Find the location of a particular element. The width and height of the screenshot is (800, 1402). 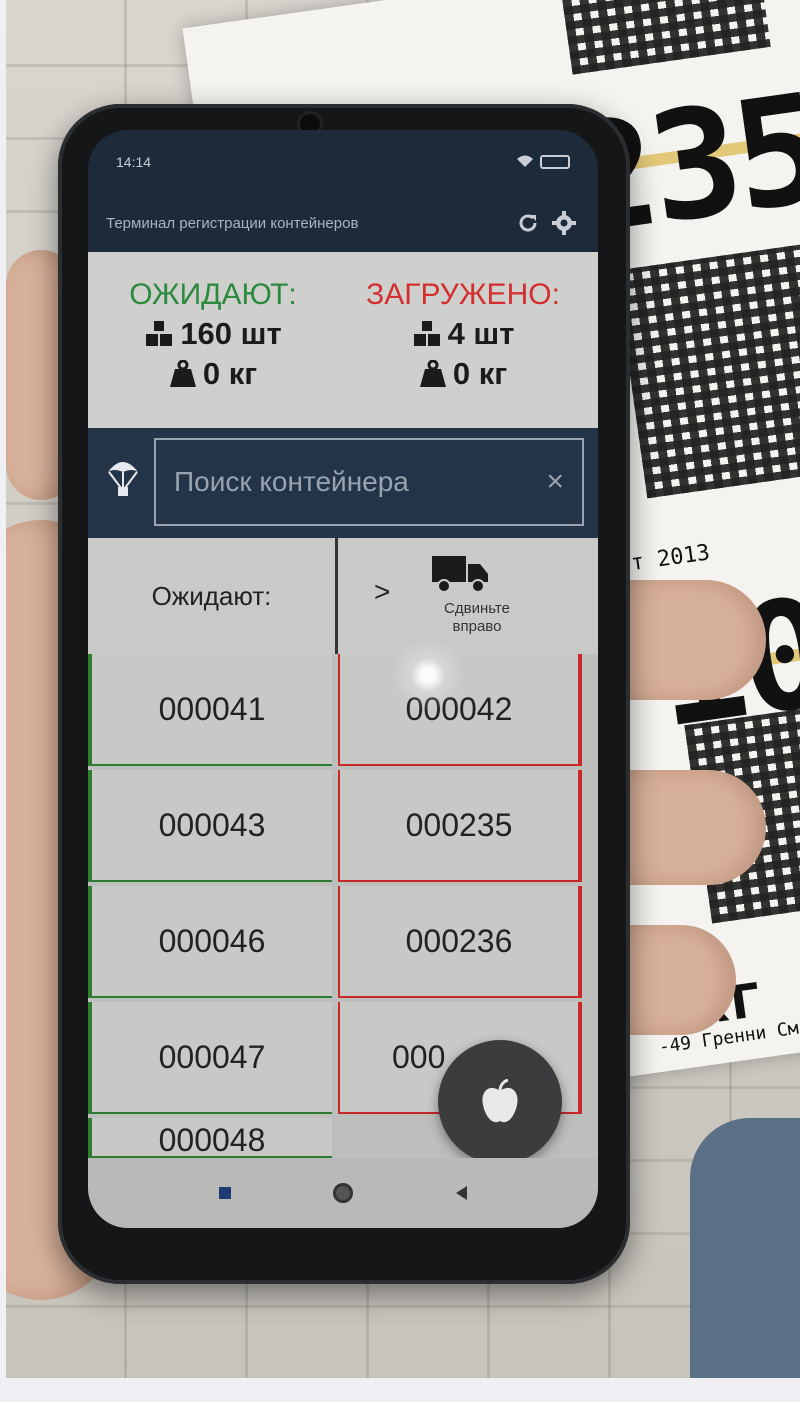

list-tabs: Ожидают: > Сдвиньте вправо is located at coordinates (343, 596).